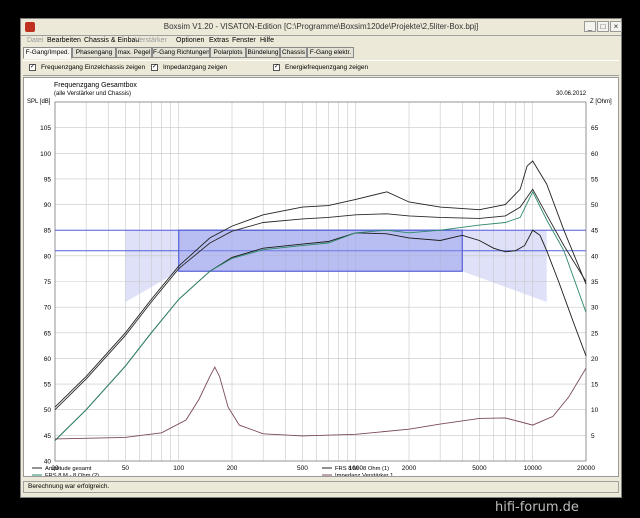 Image resolution: width=640 pixels, height=518 pixels. Describe the element at coordinates (48, 436) in the screenshot. I see `y-tick-label: 45` at that location.